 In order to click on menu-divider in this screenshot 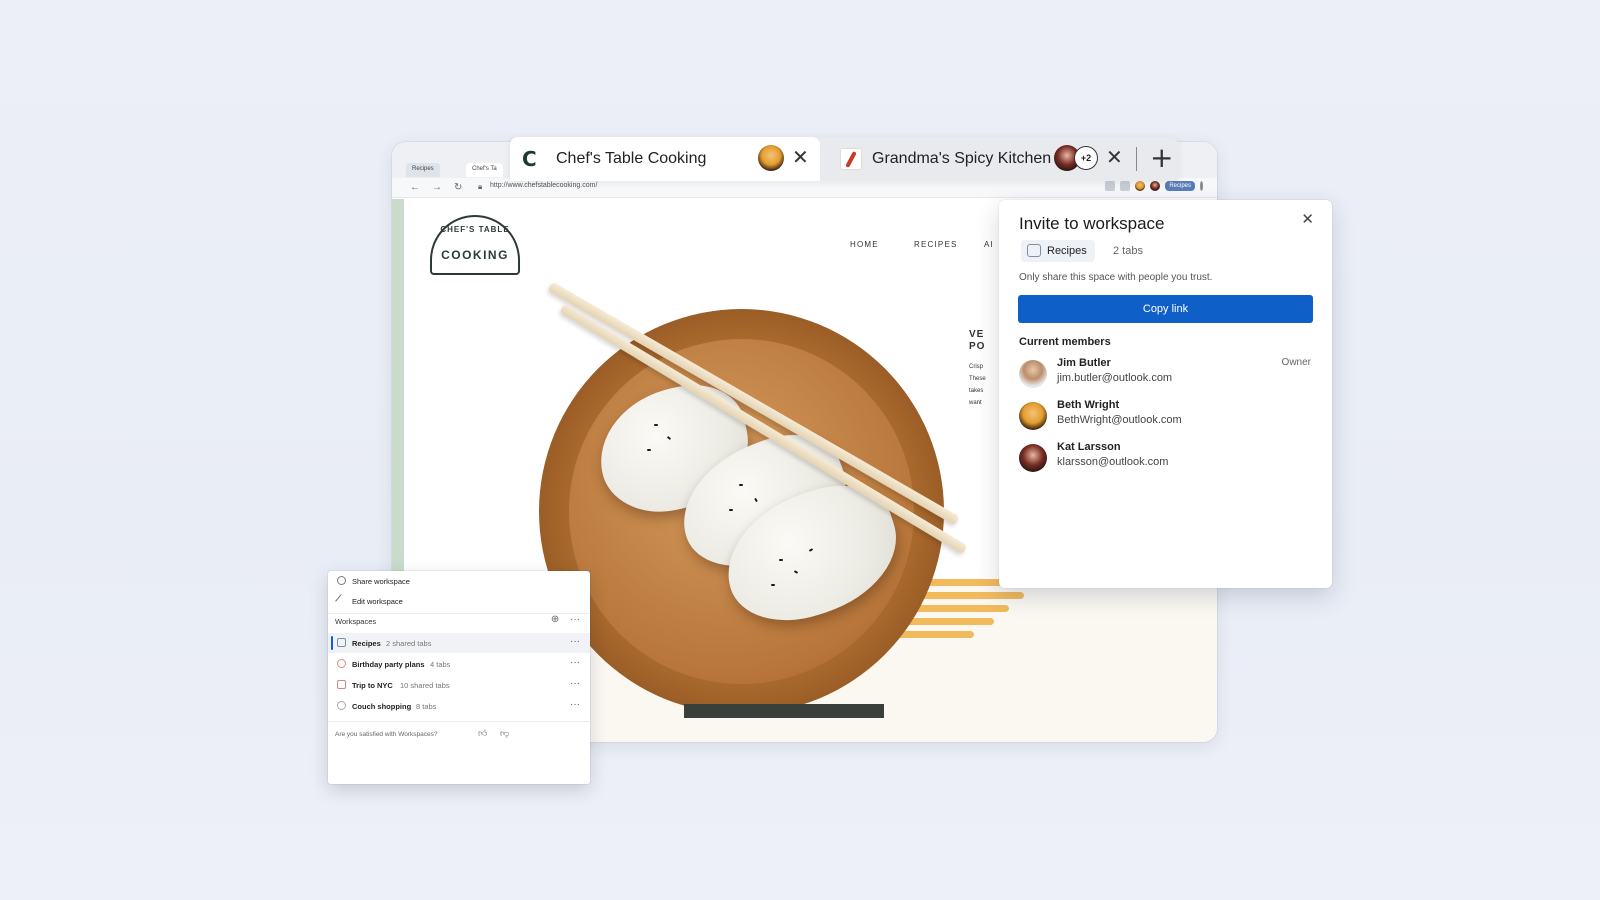, I will do `click(459, 721)`.